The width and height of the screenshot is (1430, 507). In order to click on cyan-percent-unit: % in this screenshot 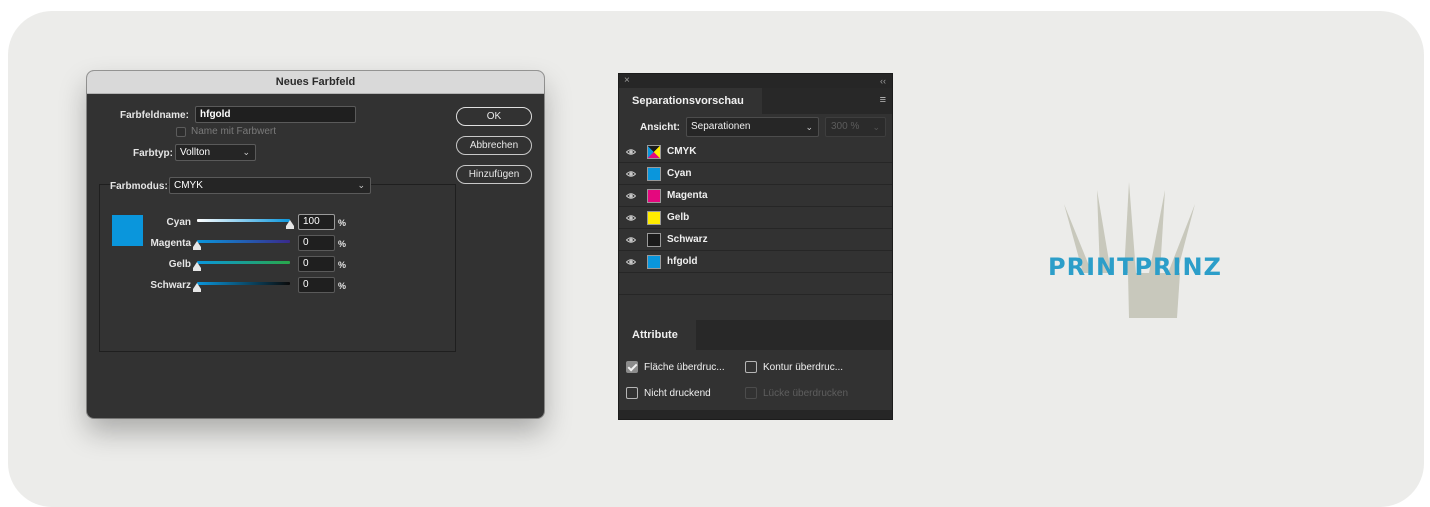, I will do `click(342, 223)`.